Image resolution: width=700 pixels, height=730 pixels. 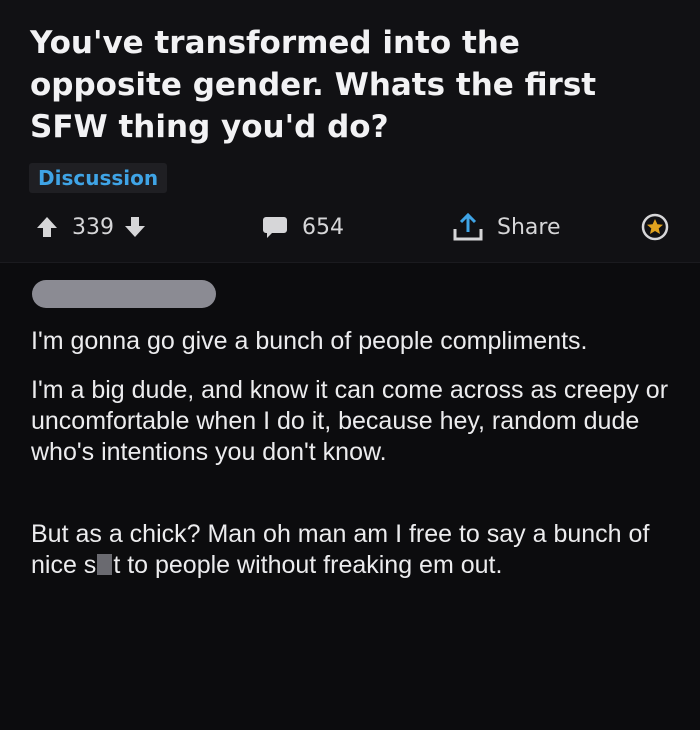 I want to click on section-divider, so click(x=350, y=262).